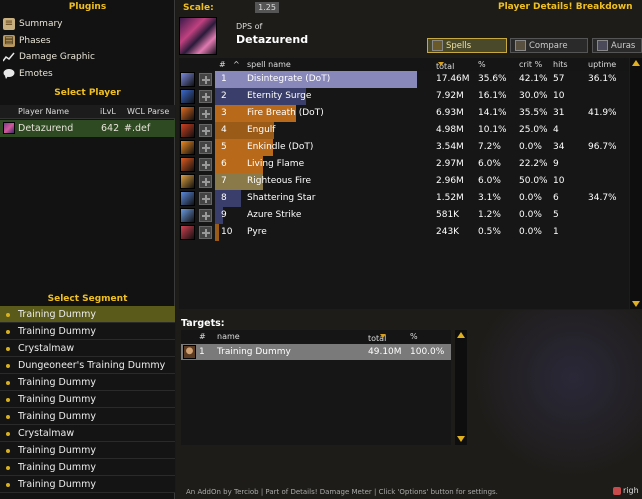 This screenshot has height=499, width=642. Describe the element at coordinates (48, 57) in the screenshot. I see `plugin-damage-graphic: Damage Graphic` at that location.